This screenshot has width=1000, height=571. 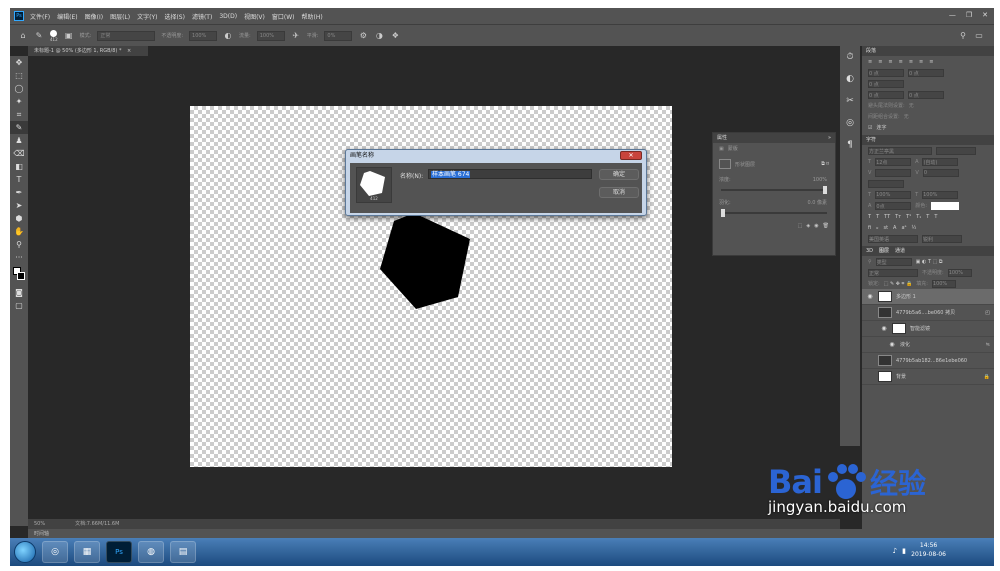 I want to click on vertical-scale-field: 100%, so click(x=893, y=194).